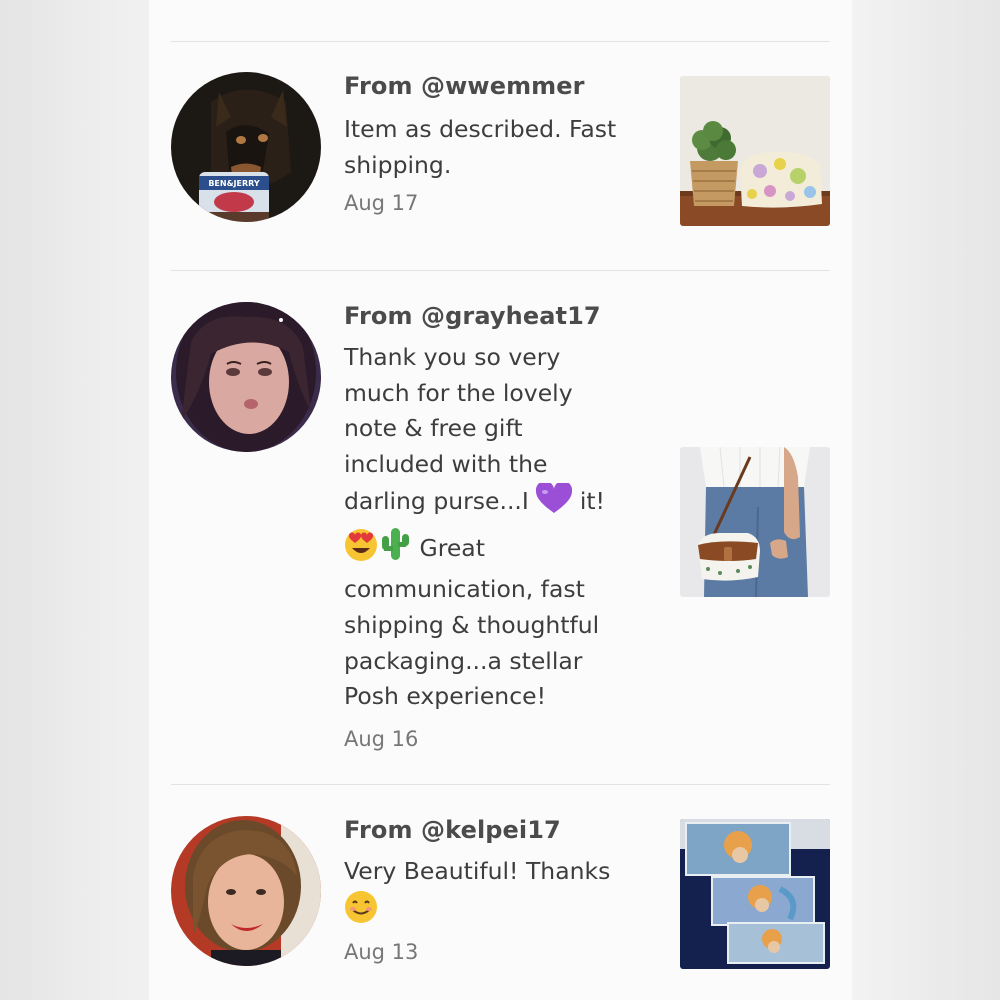 This screenshot has height=1000, width=1000. What do you see at coordinates (494, 86) in the screenshot?
I see `reviewer-username: From @wwemmer` at bounding box center [494, 86].